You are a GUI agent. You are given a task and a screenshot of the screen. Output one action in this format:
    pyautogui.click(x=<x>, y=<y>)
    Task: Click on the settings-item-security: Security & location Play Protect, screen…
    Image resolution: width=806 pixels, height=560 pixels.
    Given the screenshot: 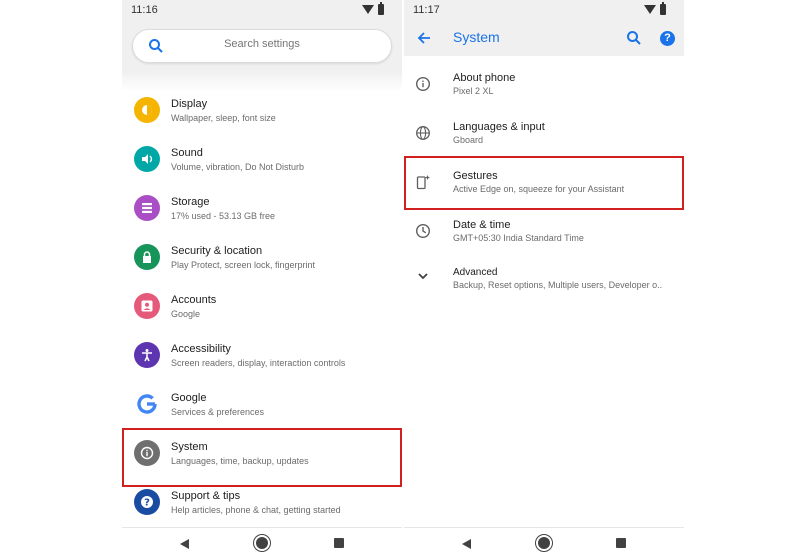 What is the action you would take?
    pyautogui.click(x=262, y=258)
    